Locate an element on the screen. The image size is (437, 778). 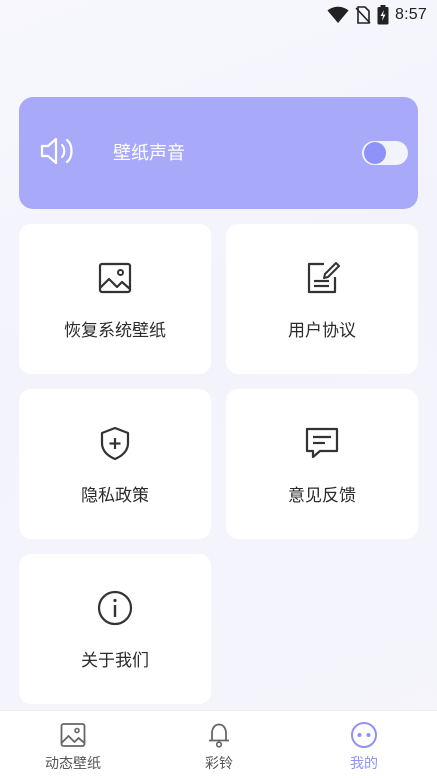
wallpaper-sound-toggle is located at coordinates (385, 153).